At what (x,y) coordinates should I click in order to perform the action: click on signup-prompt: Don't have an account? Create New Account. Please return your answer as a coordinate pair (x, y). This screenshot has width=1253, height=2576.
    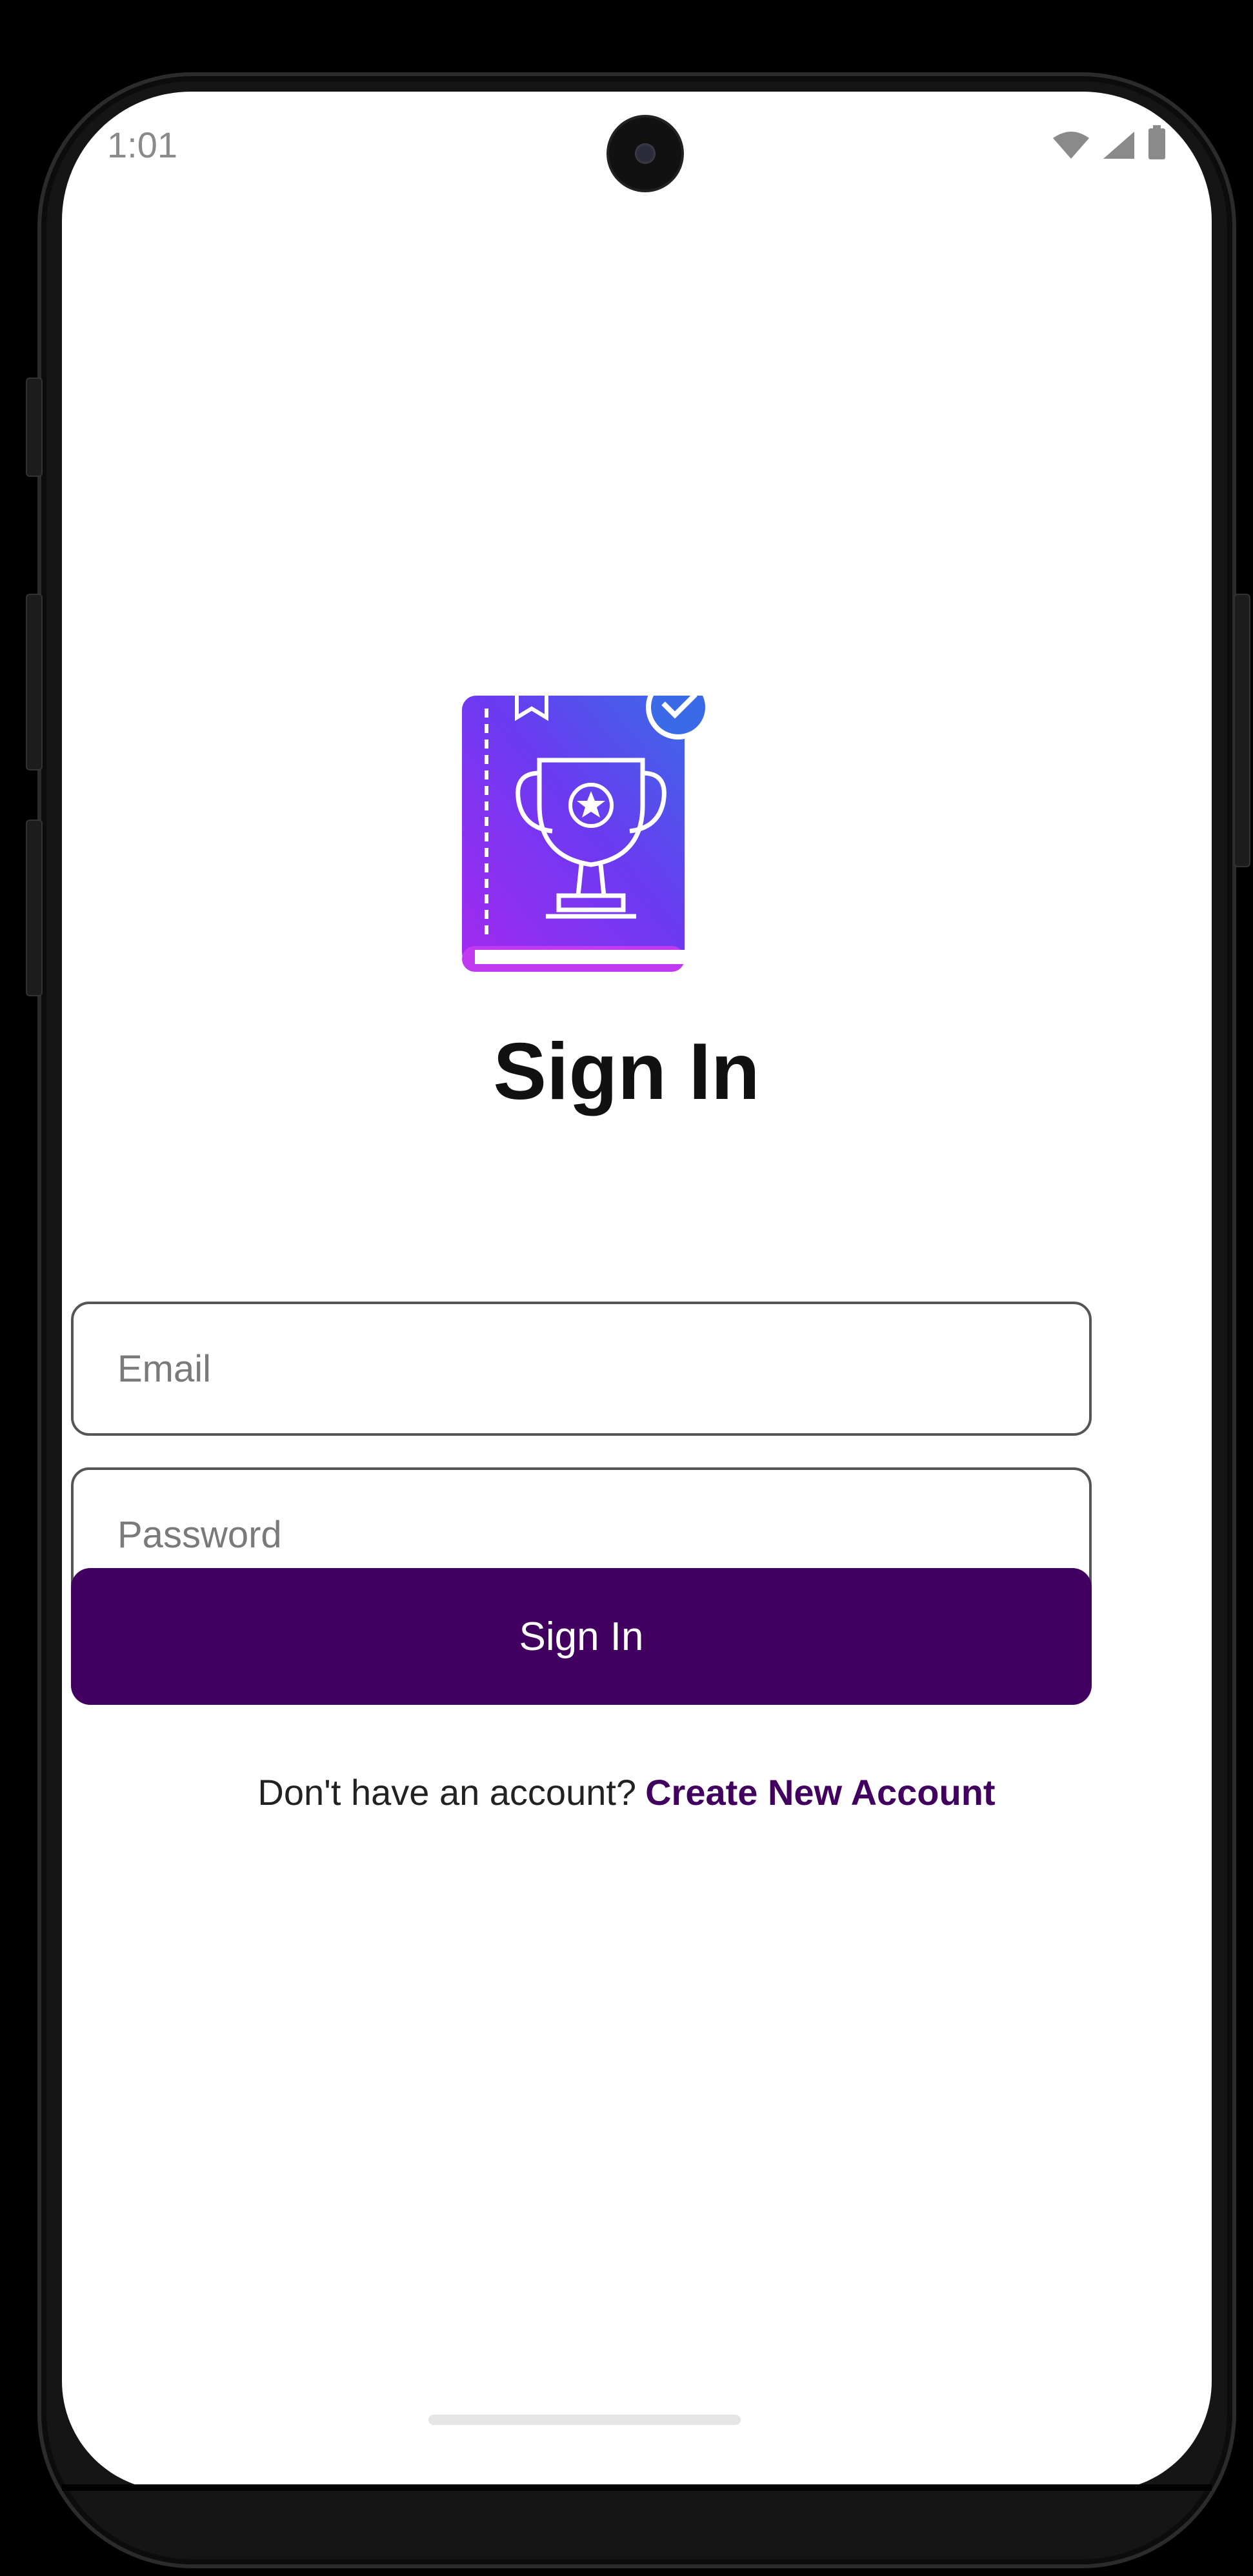
    Looking at the image, I should click on (626, 1792).